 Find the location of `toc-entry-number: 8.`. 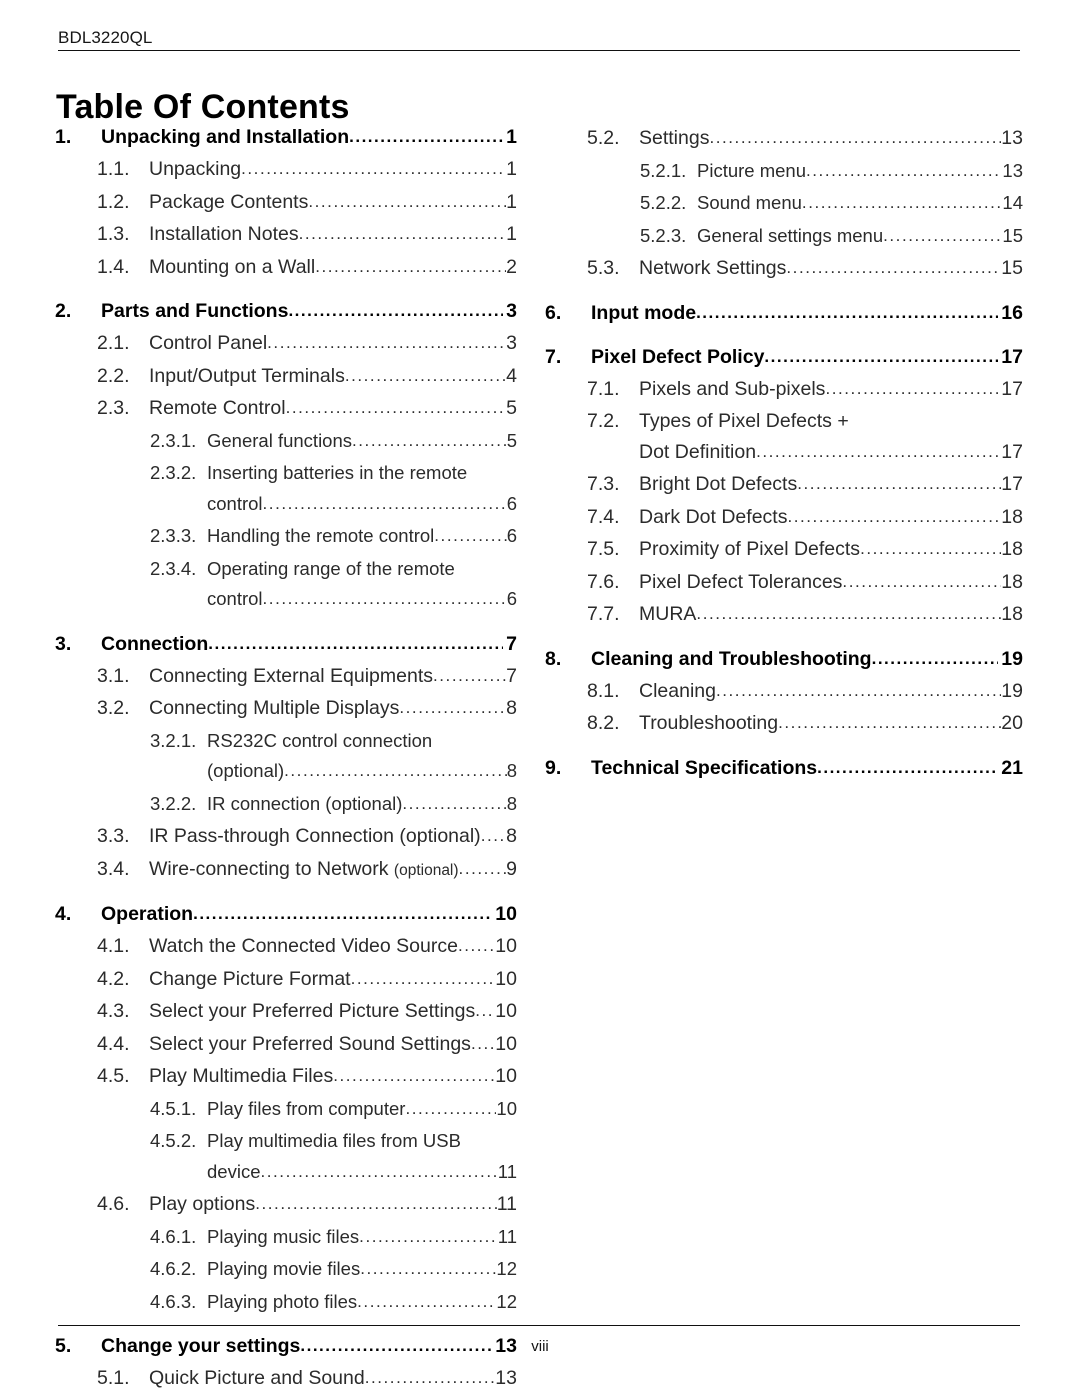

toc-entry-number: 8. is located at coordinates (553, 658).